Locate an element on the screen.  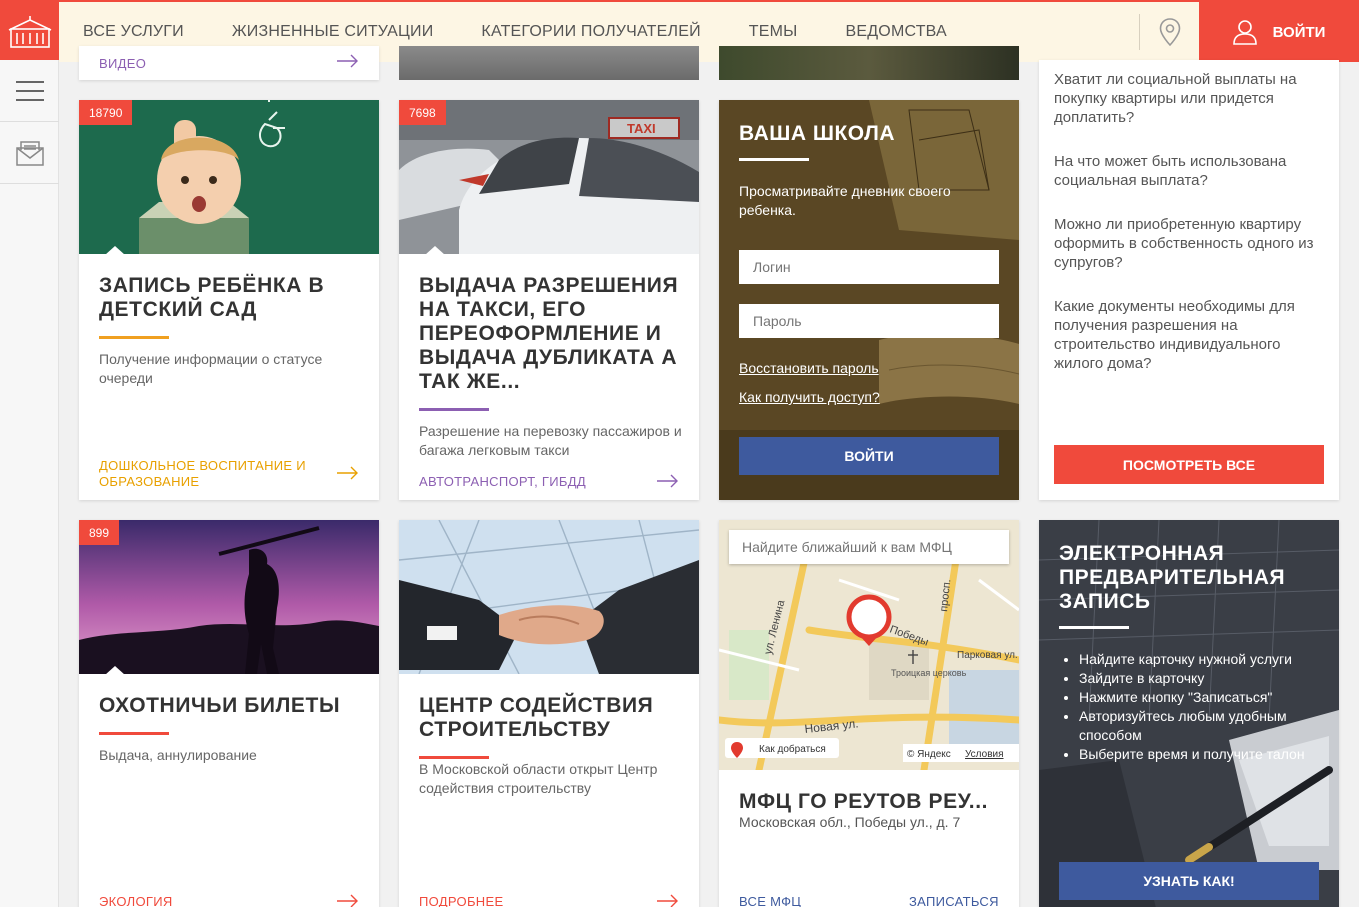
login-label: ВОЙТИ is located at coordinates (1299, 32).